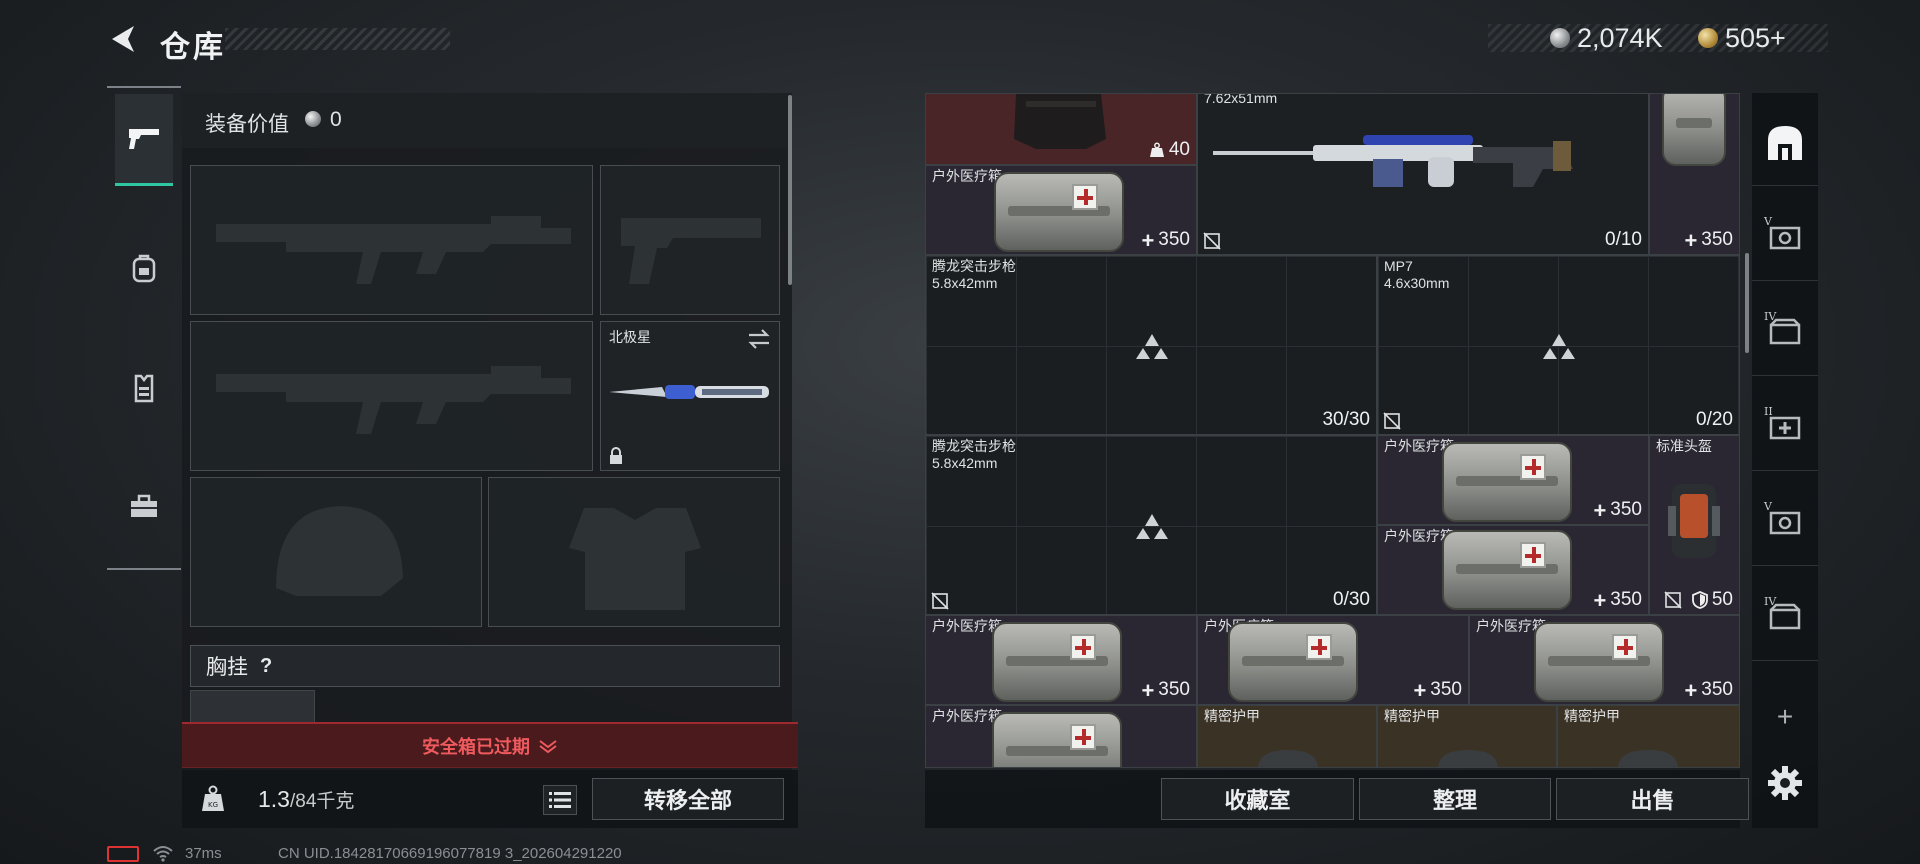 The image size is (1920, 864). Describe the element at coordinates (1747, 303) in the screenshot. I see `stash-scrollbar` at that location.